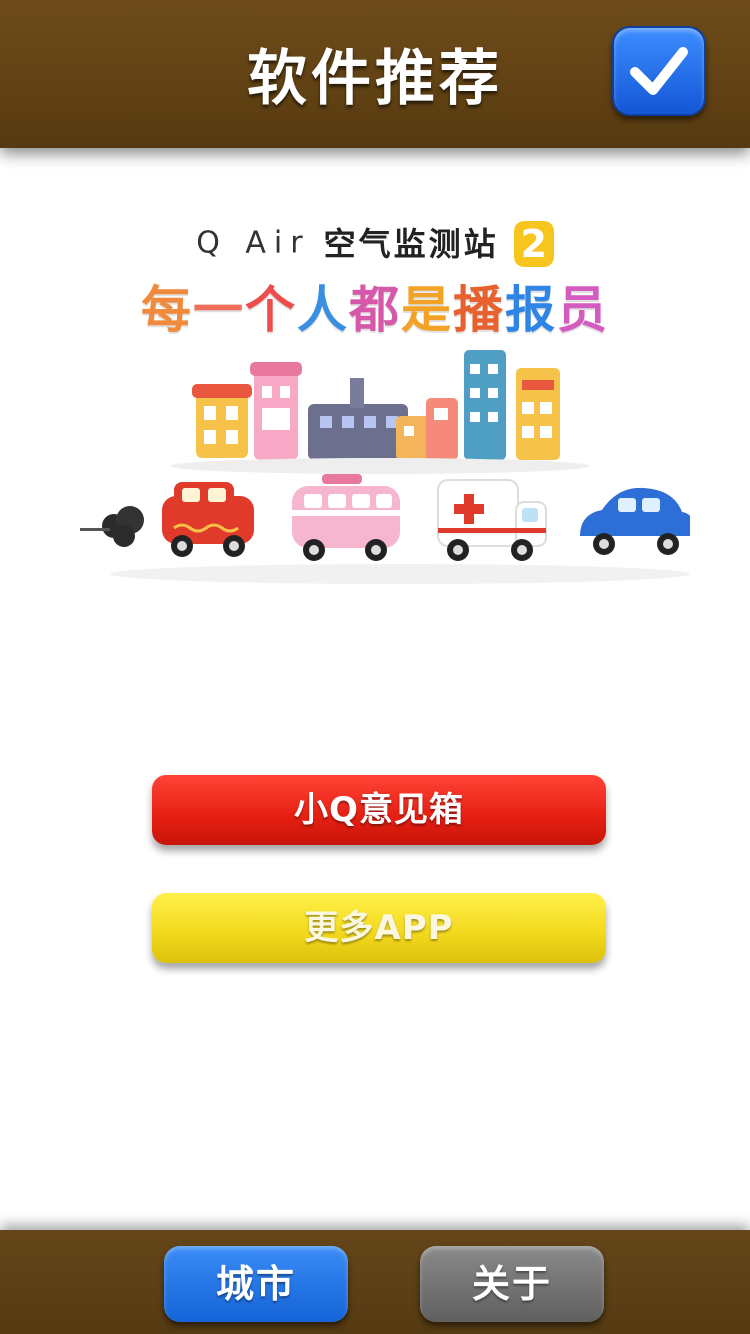  Describe the element at coordinates (323, 310) in the screenshot. I see `slogan-char: 人` at that location.